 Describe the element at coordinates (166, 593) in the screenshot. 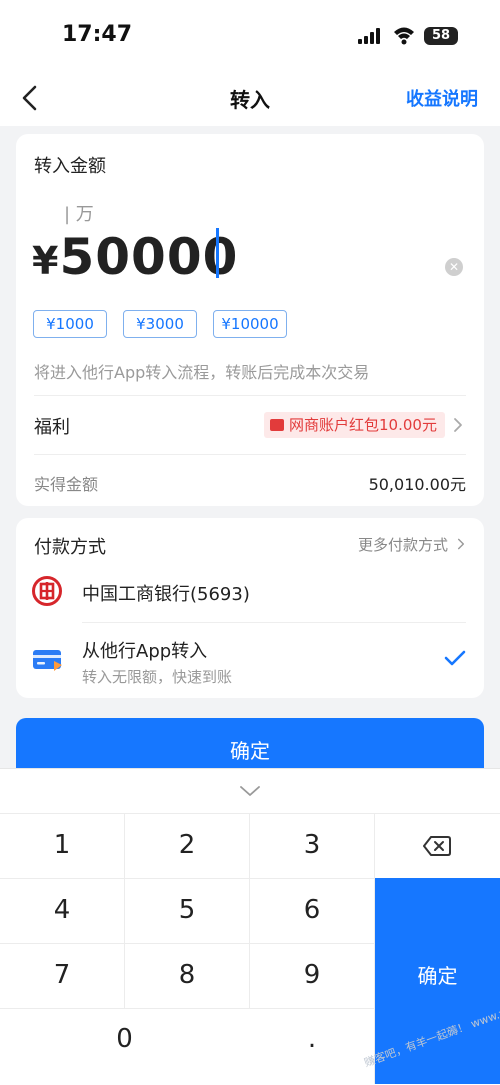

I see `bank-option-icbc: 中国工商银行(5693)` at that location.